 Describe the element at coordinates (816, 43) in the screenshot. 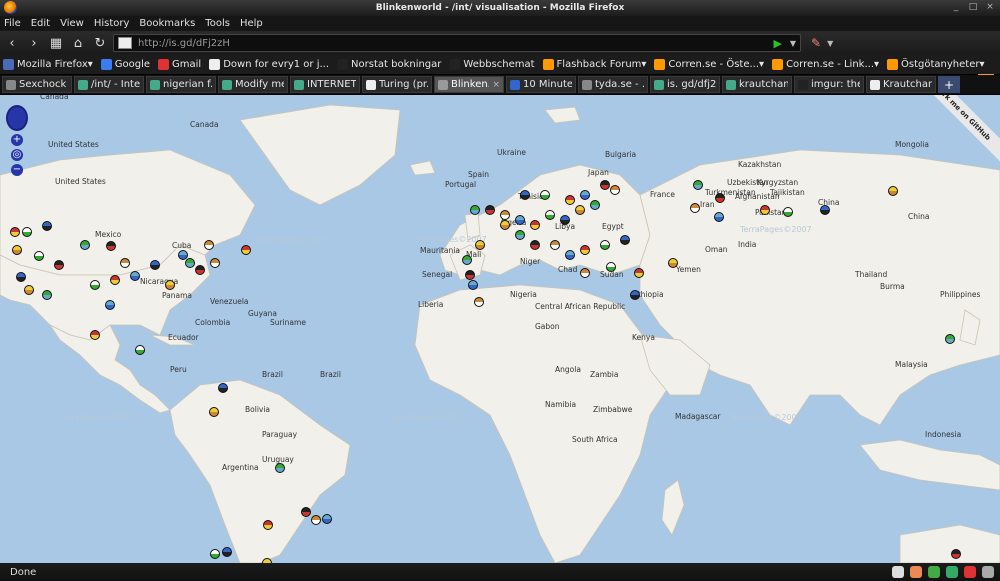

I see `extension-icon: ✎` at that location.